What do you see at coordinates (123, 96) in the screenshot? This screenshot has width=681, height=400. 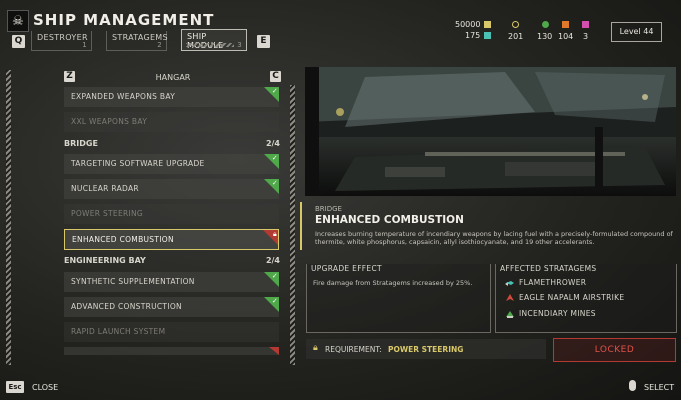 I see `list-item-label: EXPANDED WEAPONS BAY` at bounding box center [123, 96].